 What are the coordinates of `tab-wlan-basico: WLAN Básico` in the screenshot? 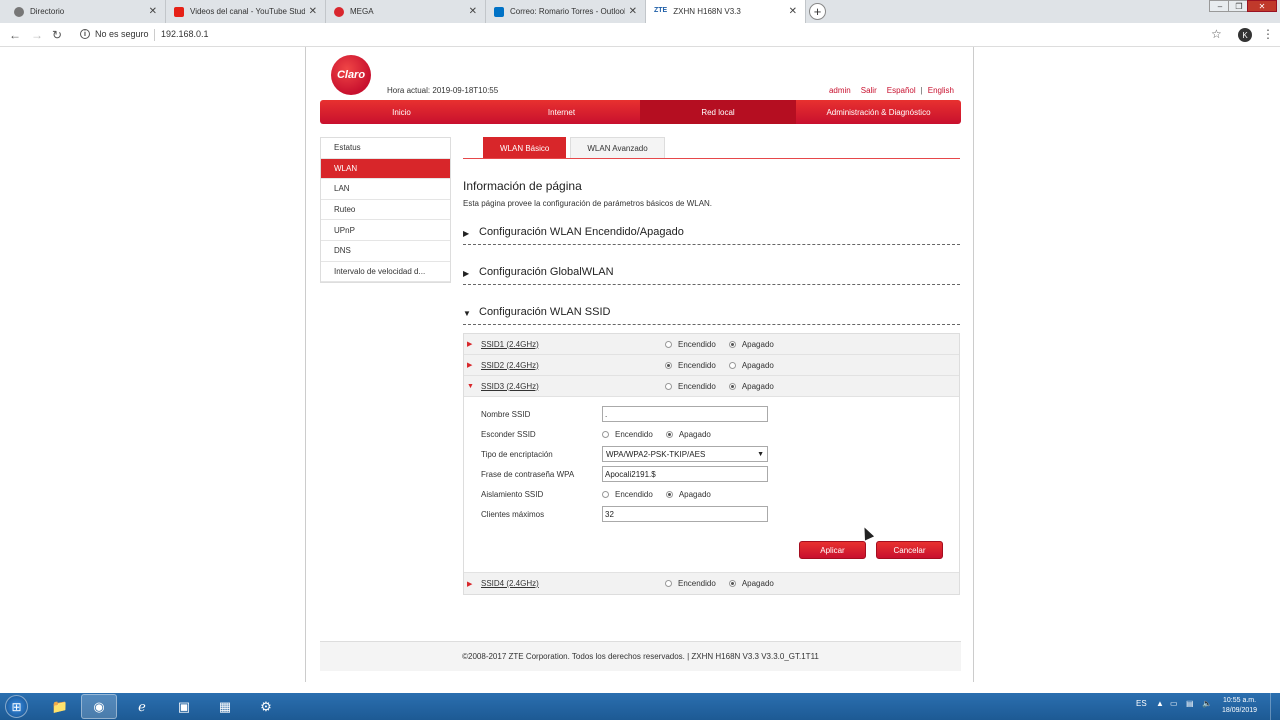 It's located at (525, 147).